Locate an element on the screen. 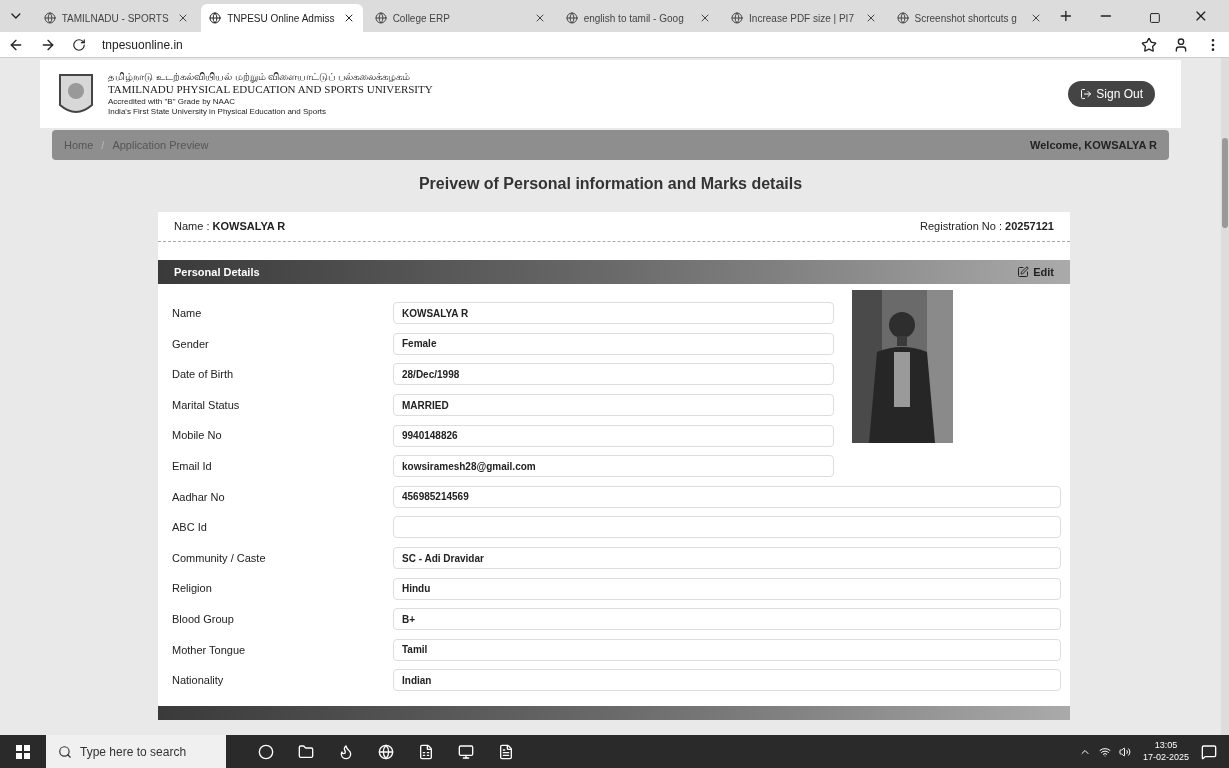 The image size is (1229, 768). folder-icon is located at coordinates (306, 751).